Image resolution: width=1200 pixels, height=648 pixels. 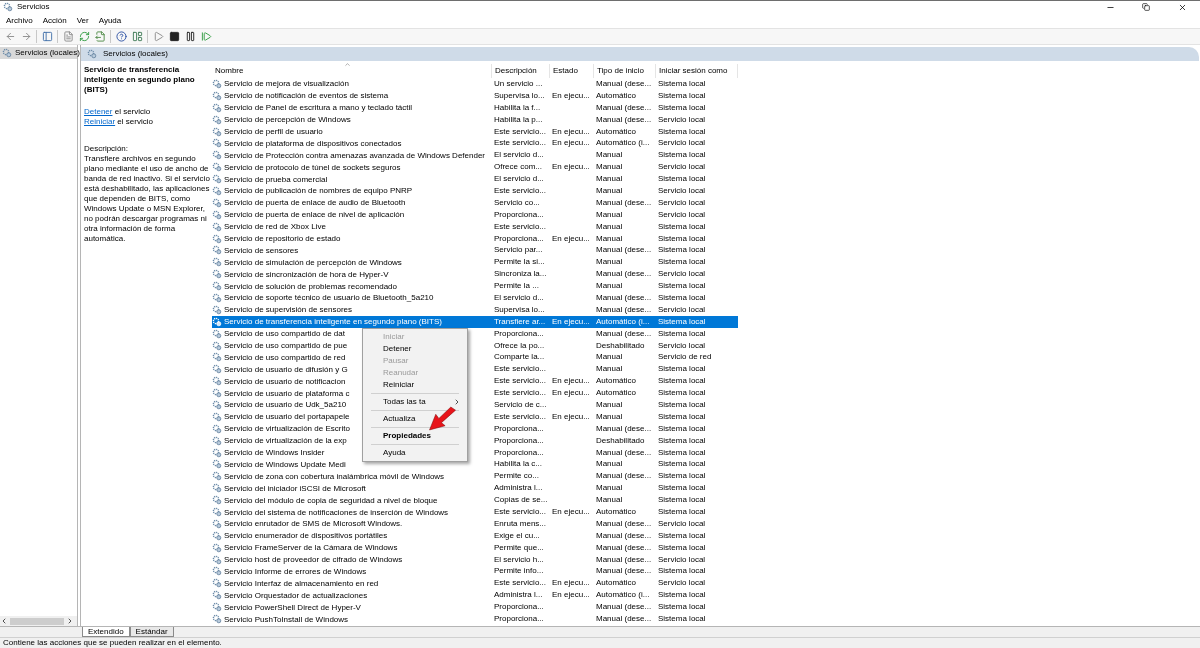 I want to click on menu-option: Actualiza, so click(x=415, y=418).